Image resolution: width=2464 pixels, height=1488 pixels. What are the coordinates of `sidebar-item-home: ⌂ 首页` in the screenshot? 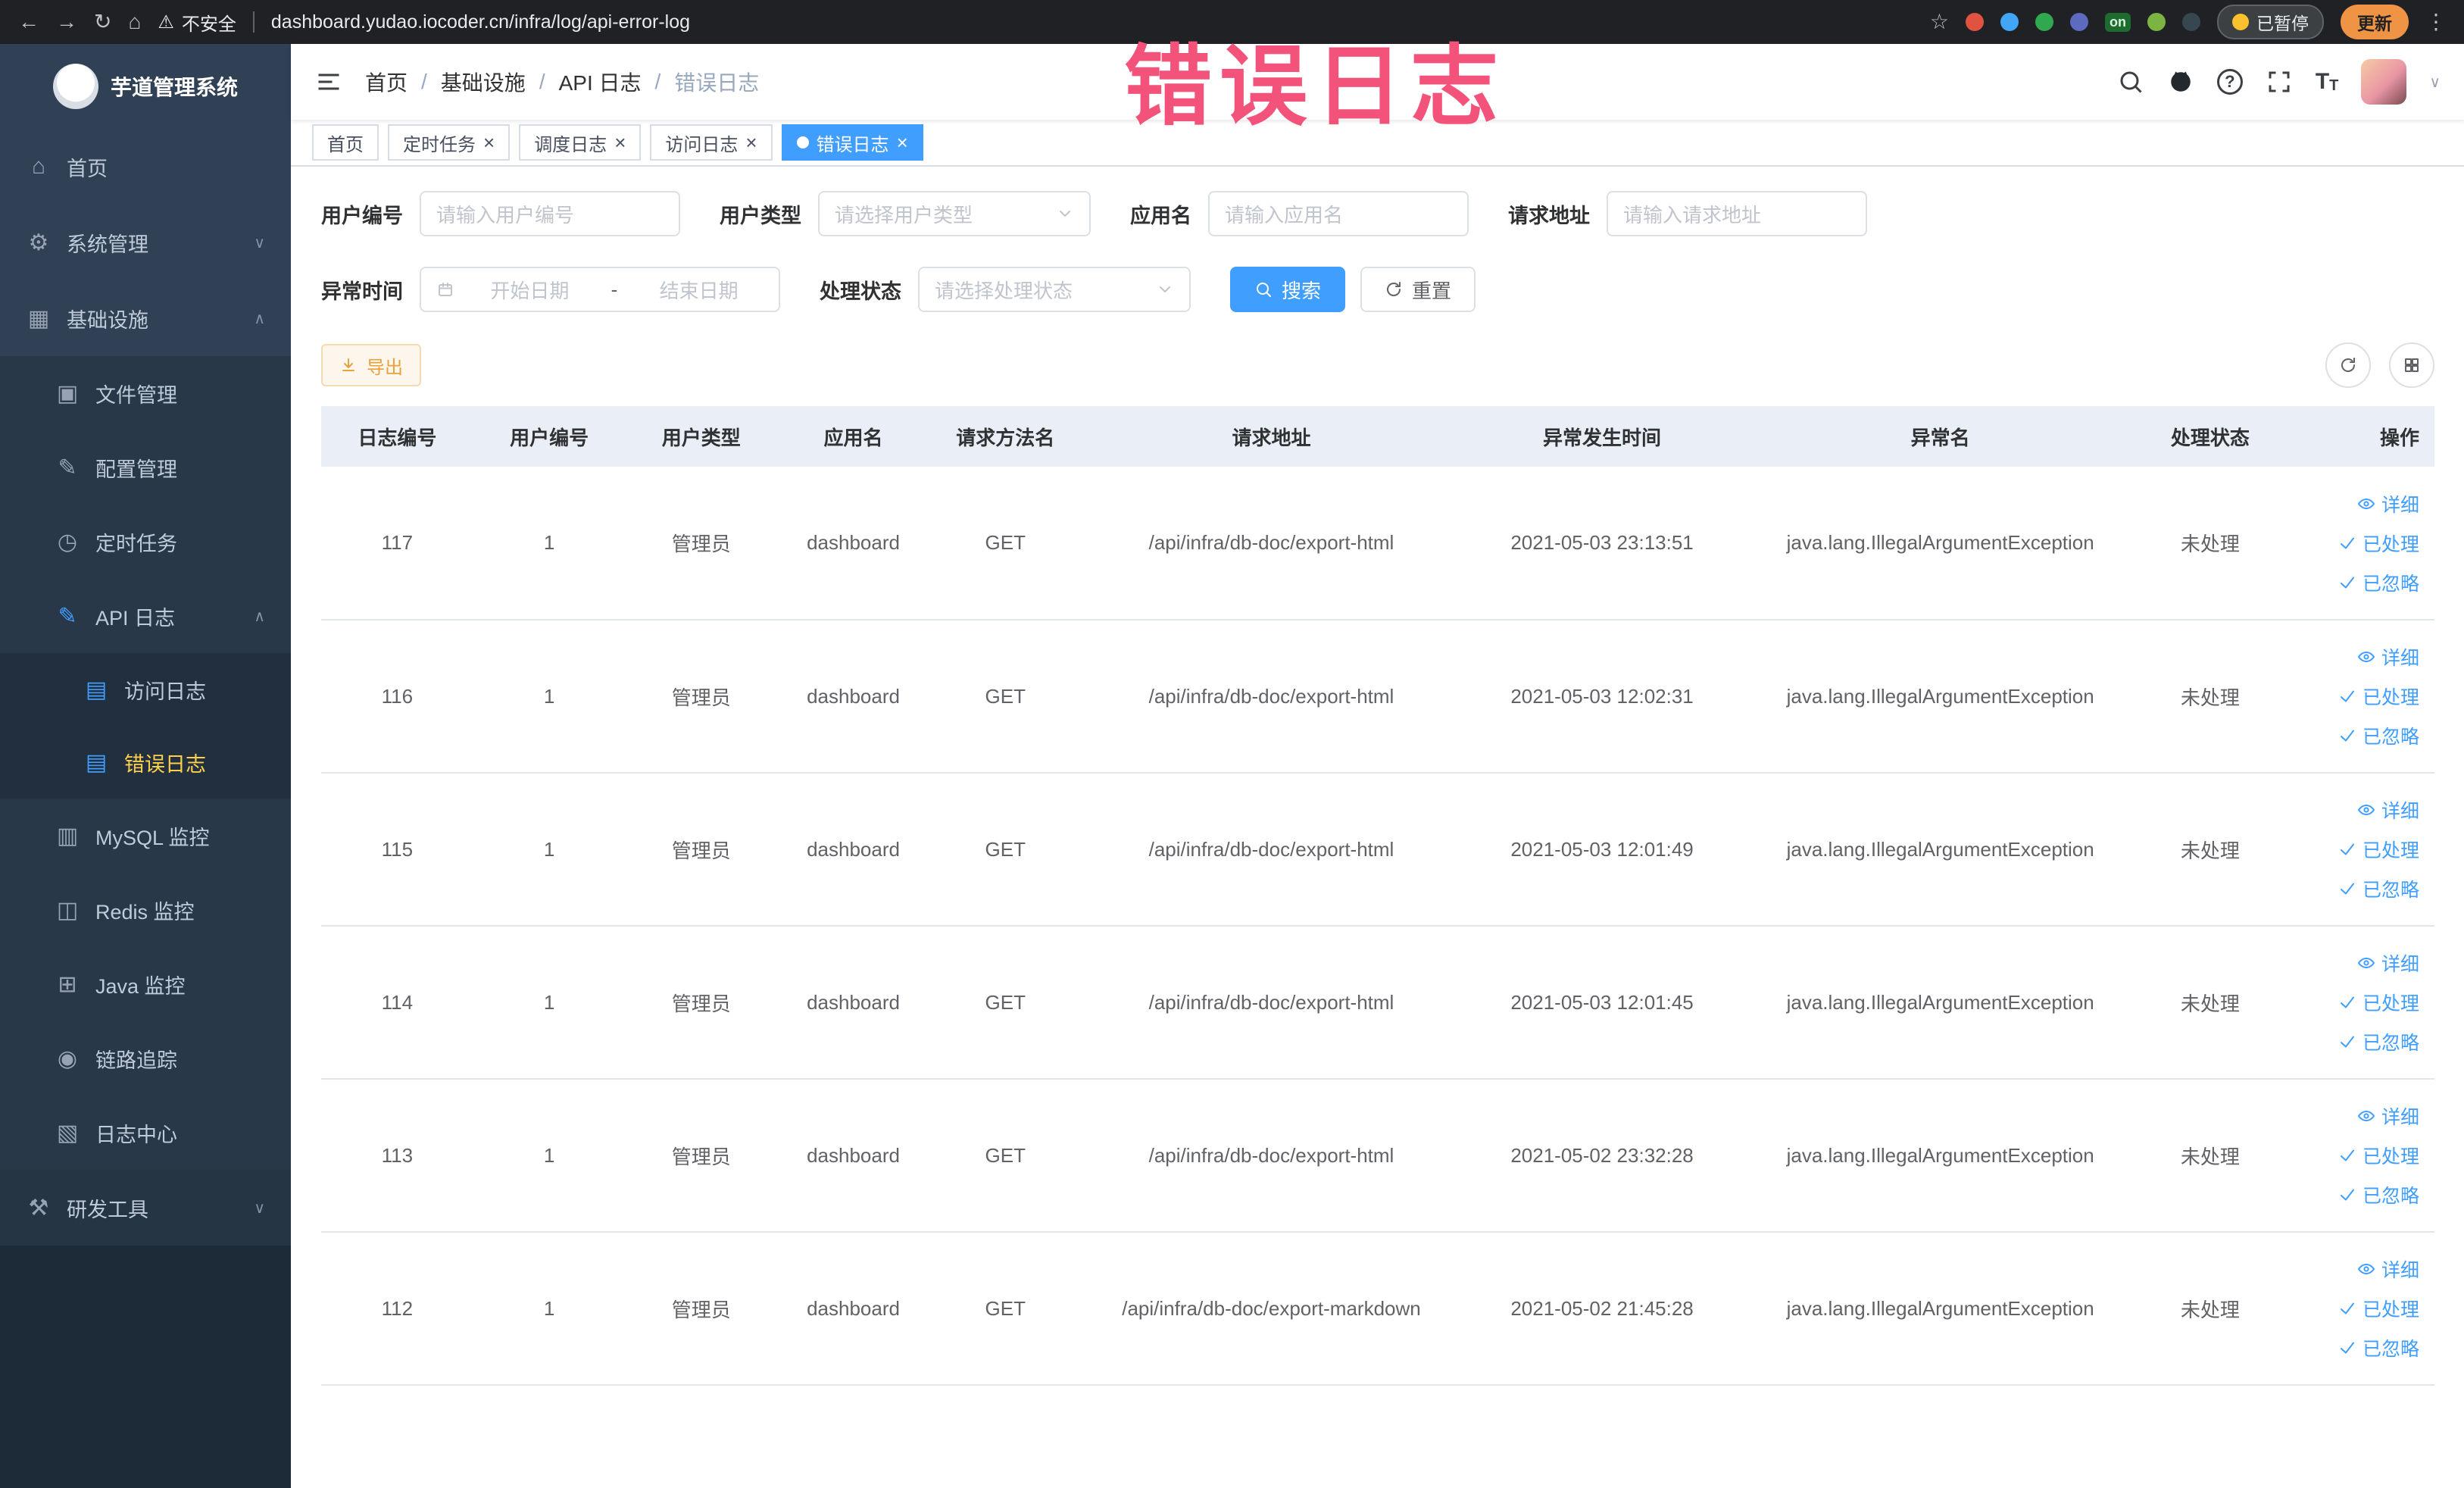 It's located at (145, 167).